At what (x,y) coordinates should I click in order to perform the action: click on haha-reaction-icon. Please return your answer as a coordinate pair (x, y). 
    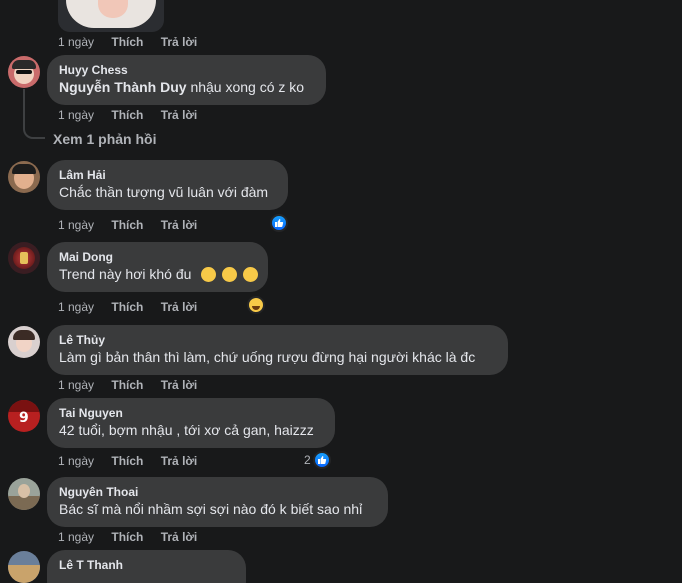
    Looking at the image, I should click on (256, 305).